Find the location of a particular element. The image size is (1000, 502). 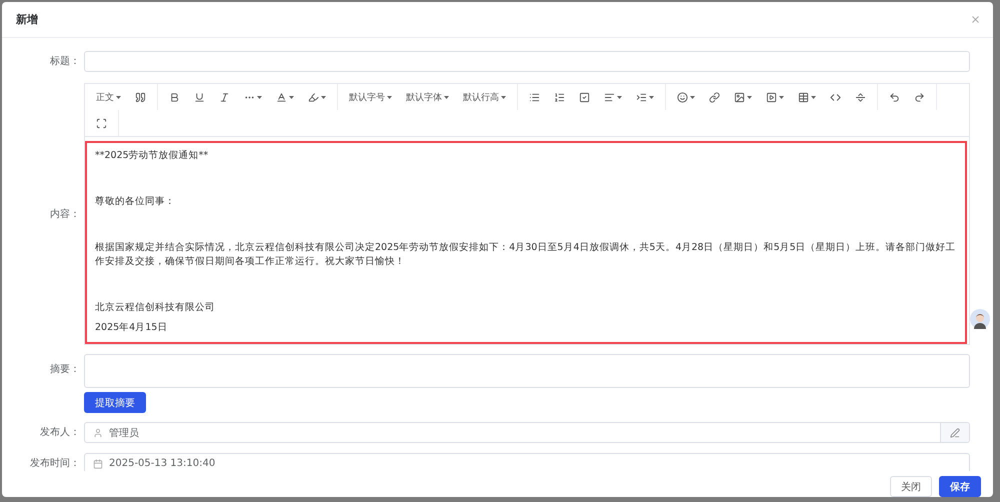

font-color-icon is located at coordinates (281, 97).